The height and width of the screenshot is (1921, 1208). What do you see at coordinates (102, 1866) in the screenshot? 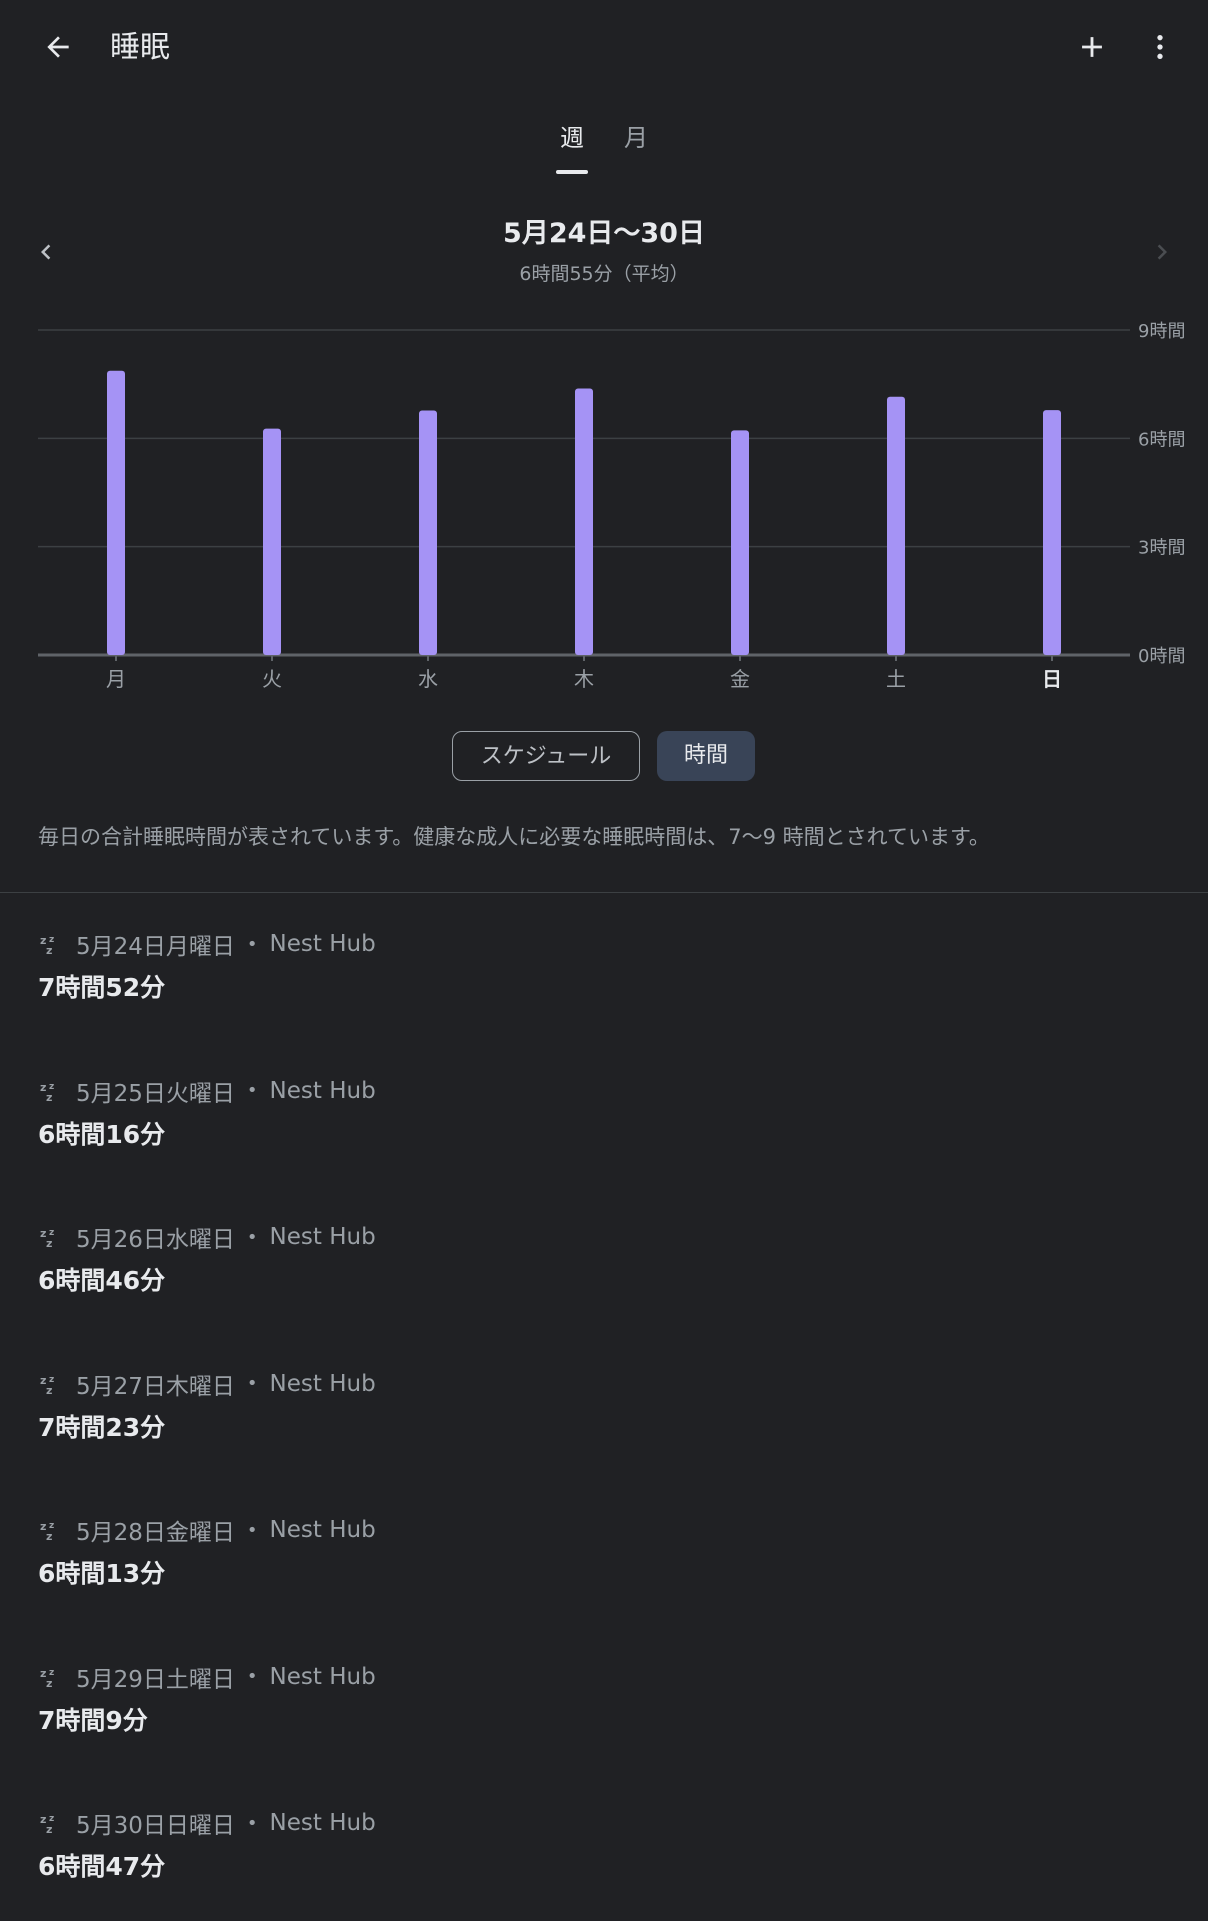
I see `session-duration: 6時間47分` at bounding box center [102, 1866].